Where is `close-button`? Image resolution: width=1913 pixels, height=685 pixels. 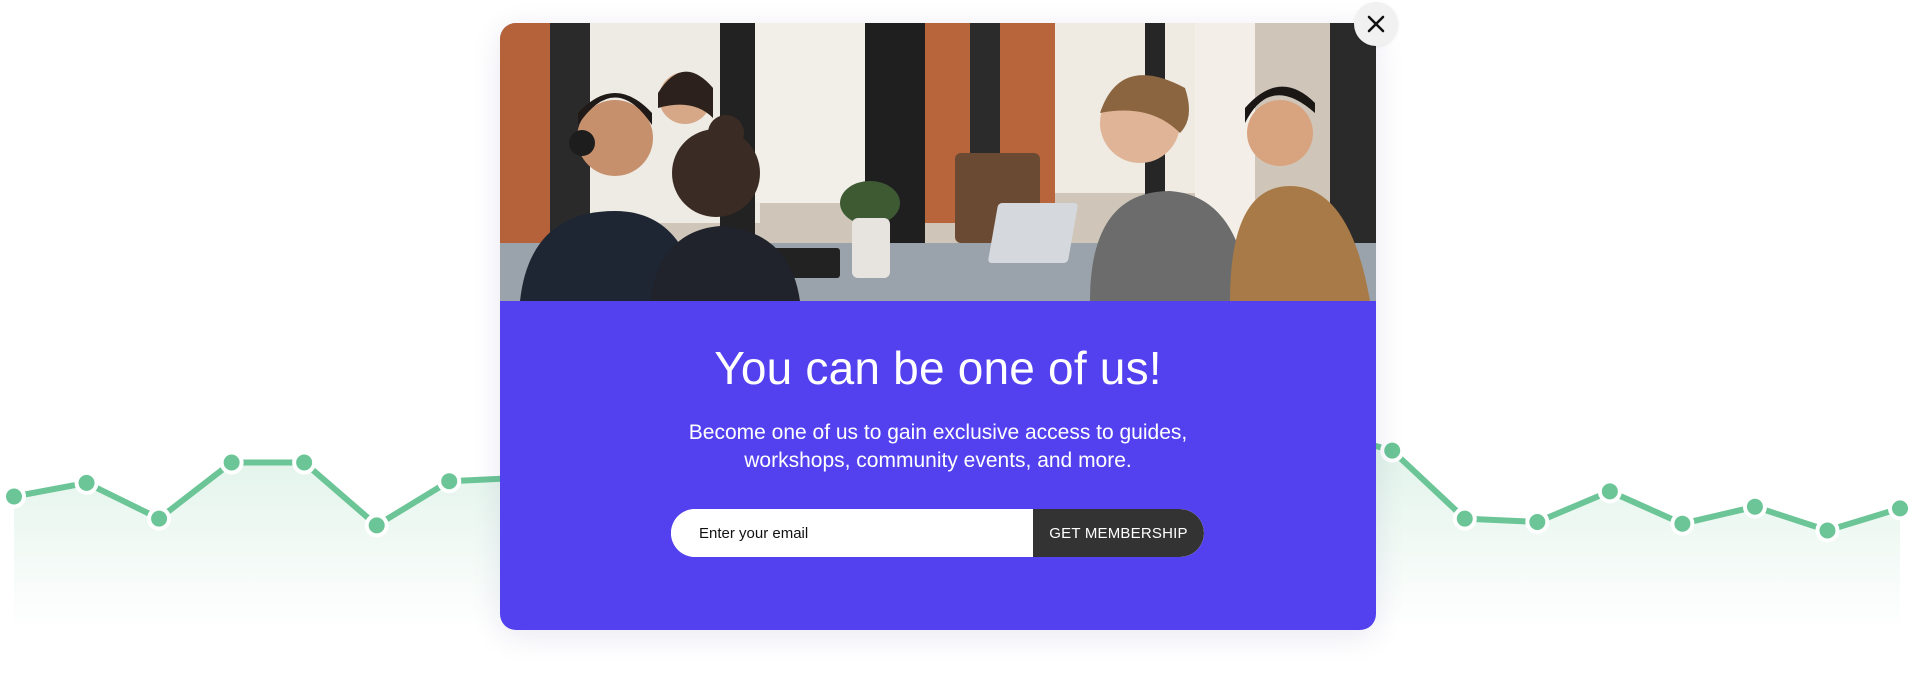 close-button is located at coordinates (1376, 24).